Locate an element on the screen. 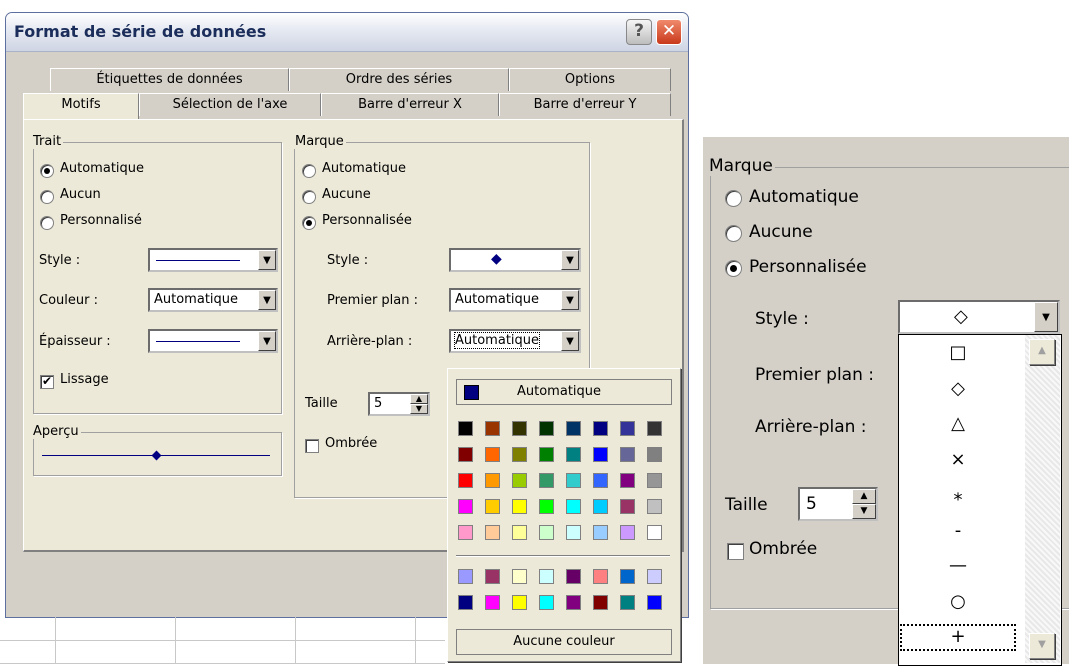 This screenshot has width=1069, height=666. marker-option: △ is located at coordinates (958, 424).